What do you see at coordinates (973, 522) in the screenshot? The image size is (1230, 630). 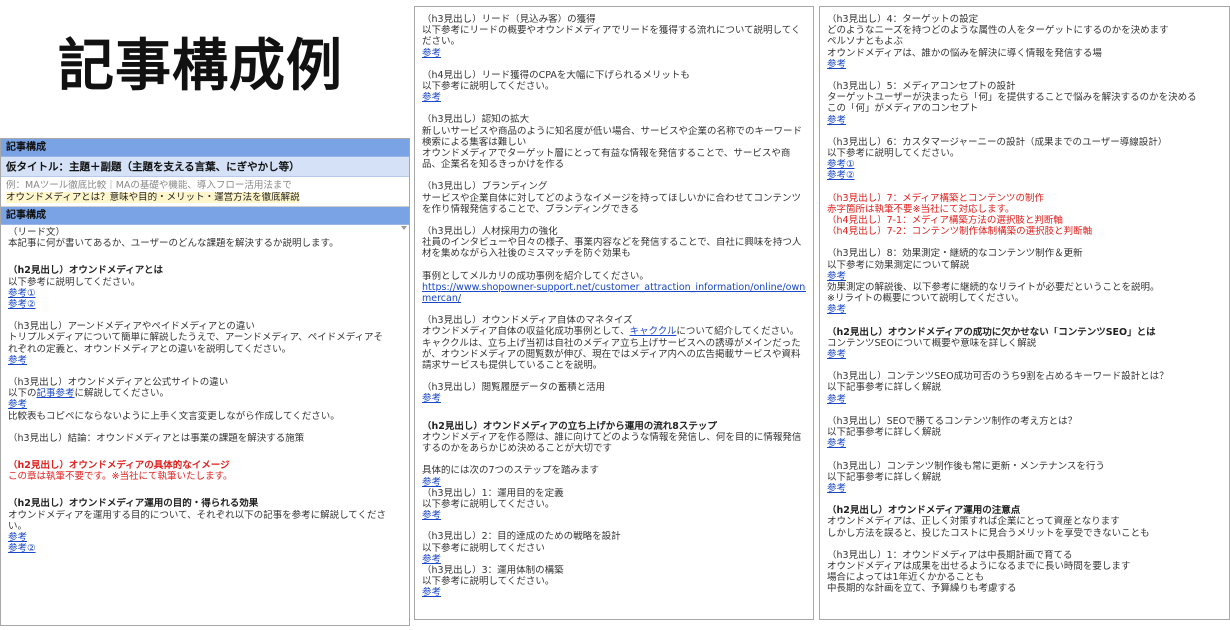 I see `body-text: オウンドメディアは、正しく対策すれば企業にとって資産となります` at bounding box center [973, 522].